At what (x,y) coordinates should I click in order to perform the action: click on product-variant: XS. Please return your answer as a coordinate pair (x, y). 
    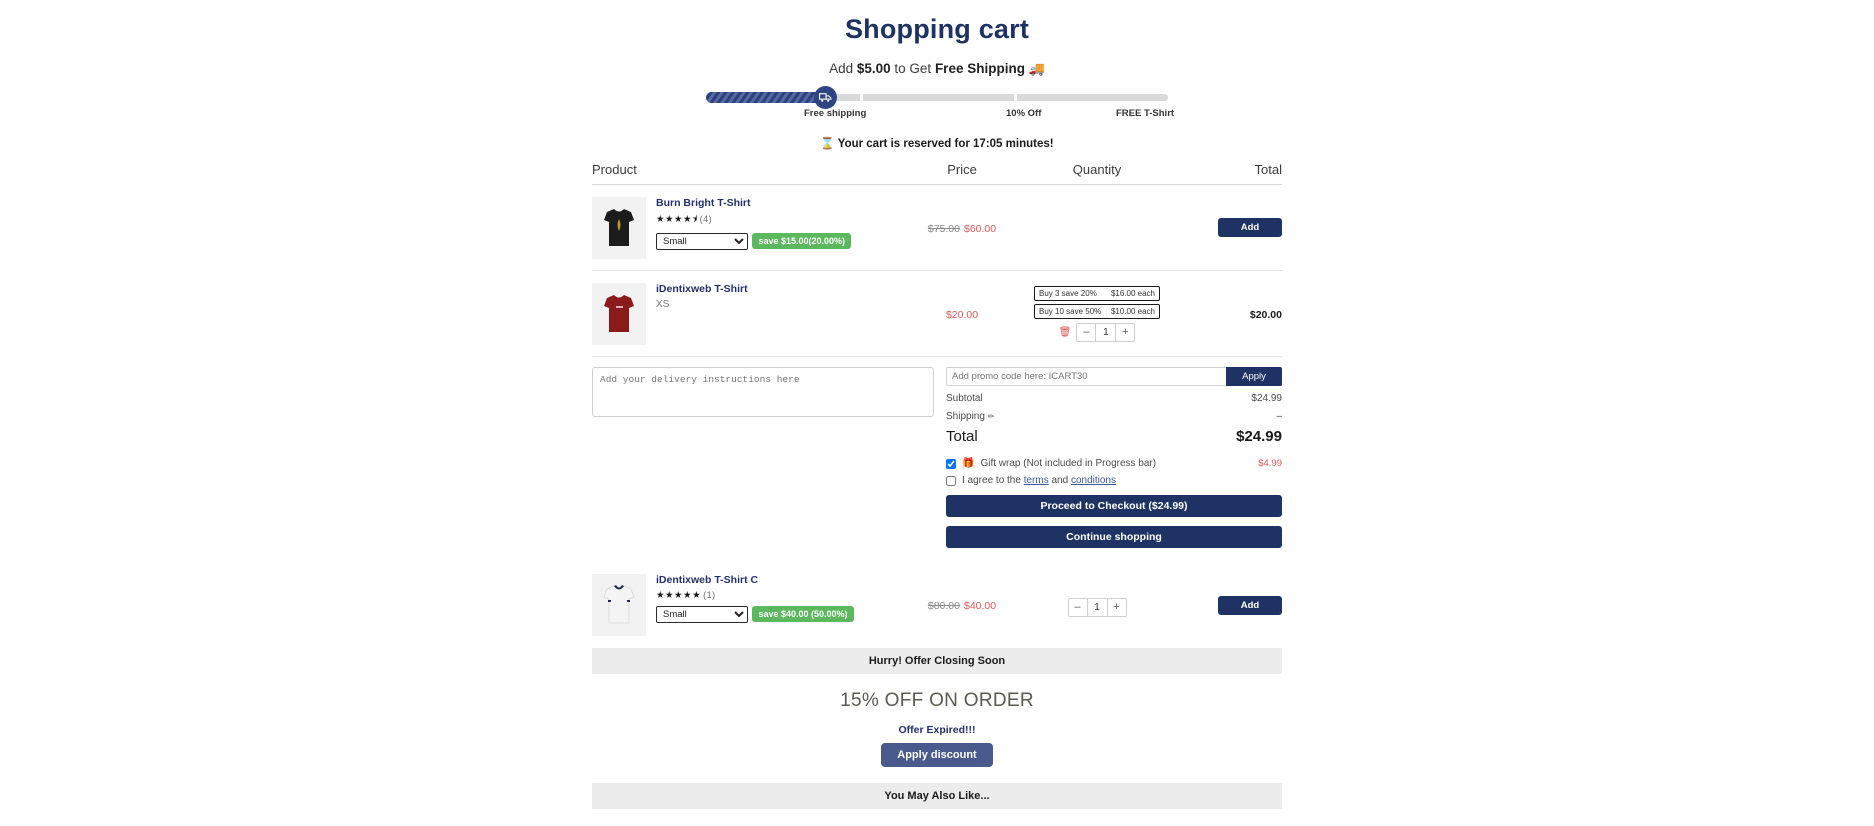
    Looking at the image, I should click on (663, 305).